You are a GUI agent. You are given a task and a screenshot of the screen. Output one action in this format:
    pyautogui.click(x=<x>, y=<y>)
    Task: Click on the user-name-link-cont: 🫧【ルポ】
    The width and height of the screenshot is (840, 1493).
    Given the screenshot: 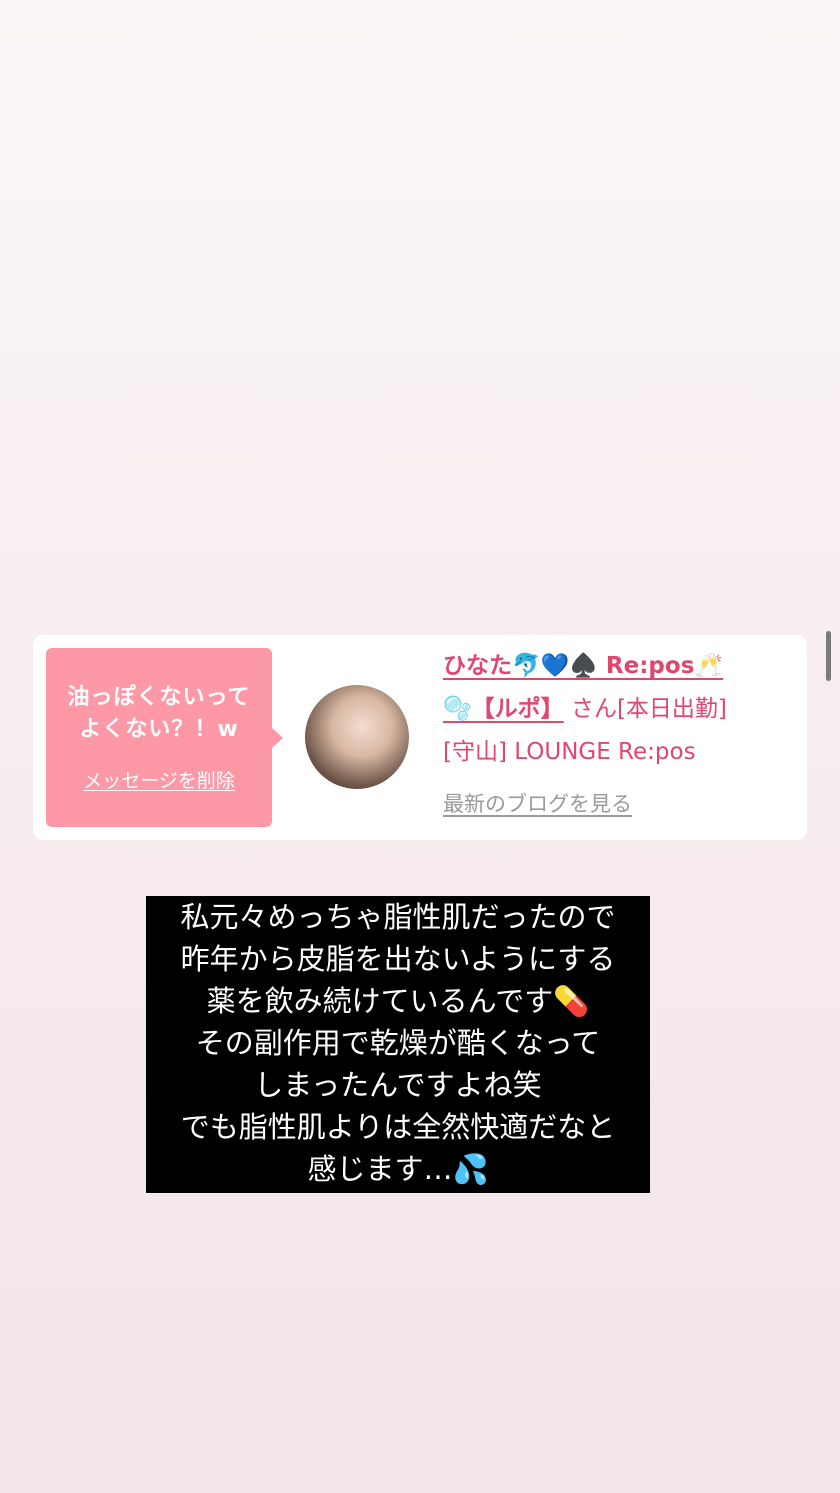 What is the action you would take?
    pyautogui.click(x=503, y=709)
    